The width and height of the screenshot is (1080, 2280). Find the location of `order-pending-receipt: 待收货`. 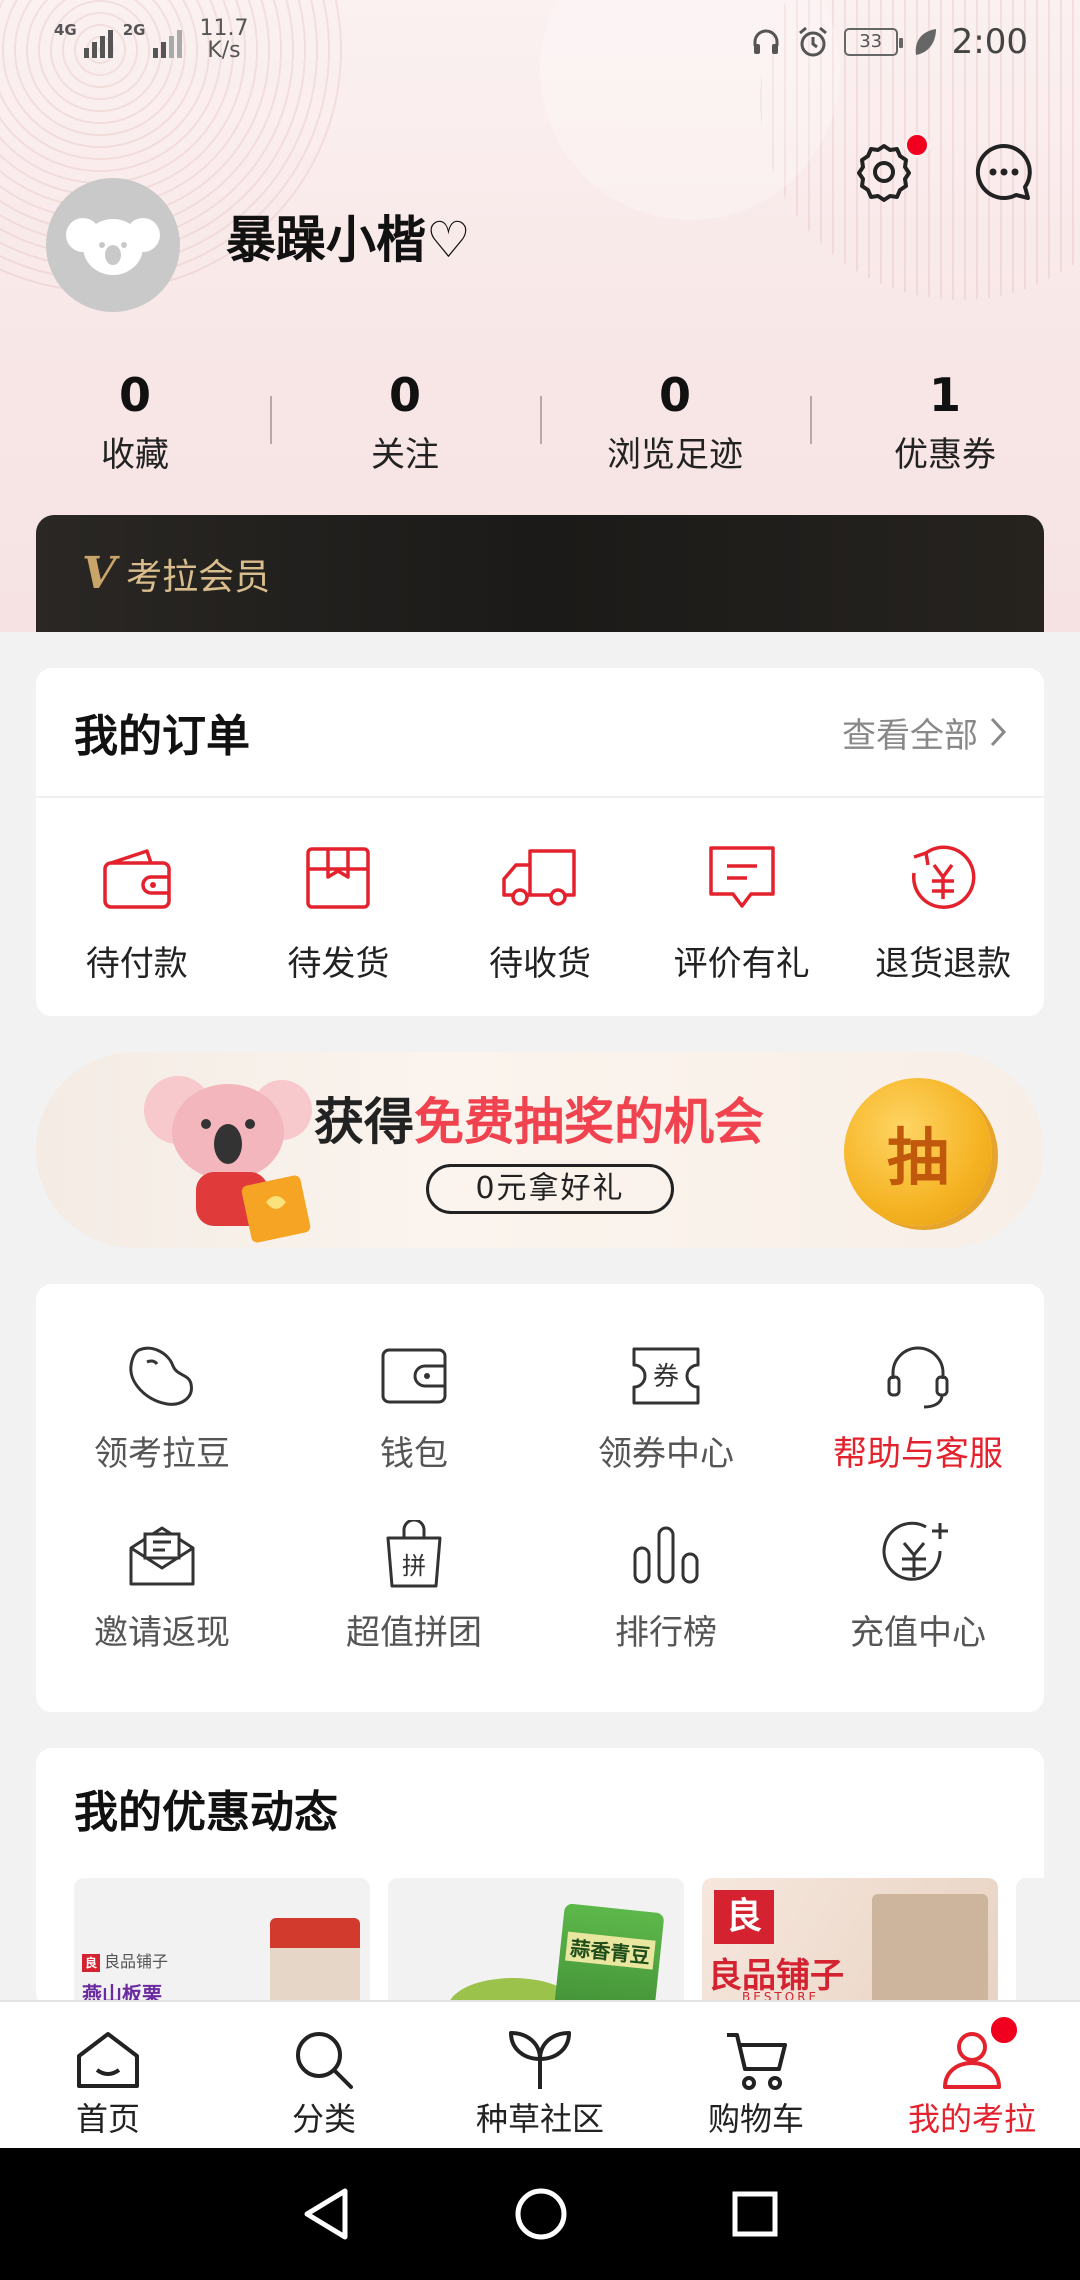

order-pending-receipt: 待收货 is located at coordinates (540, 911).